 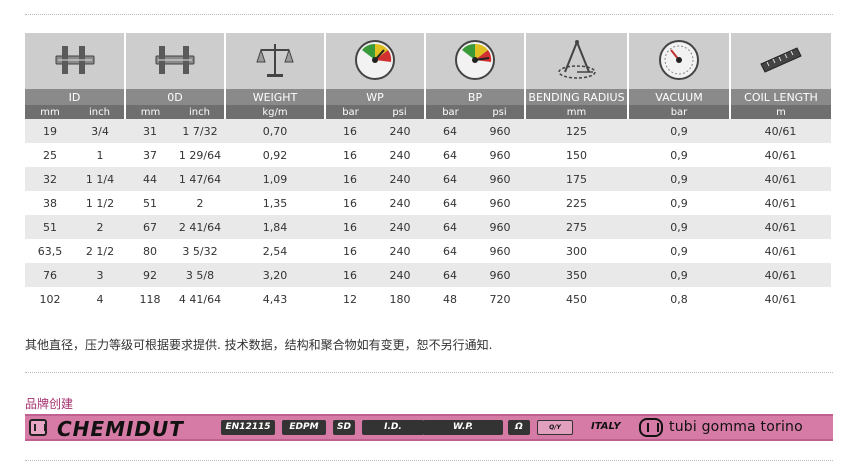 I want to click on tag-standard: EN12115, so click(x=248, y=427).